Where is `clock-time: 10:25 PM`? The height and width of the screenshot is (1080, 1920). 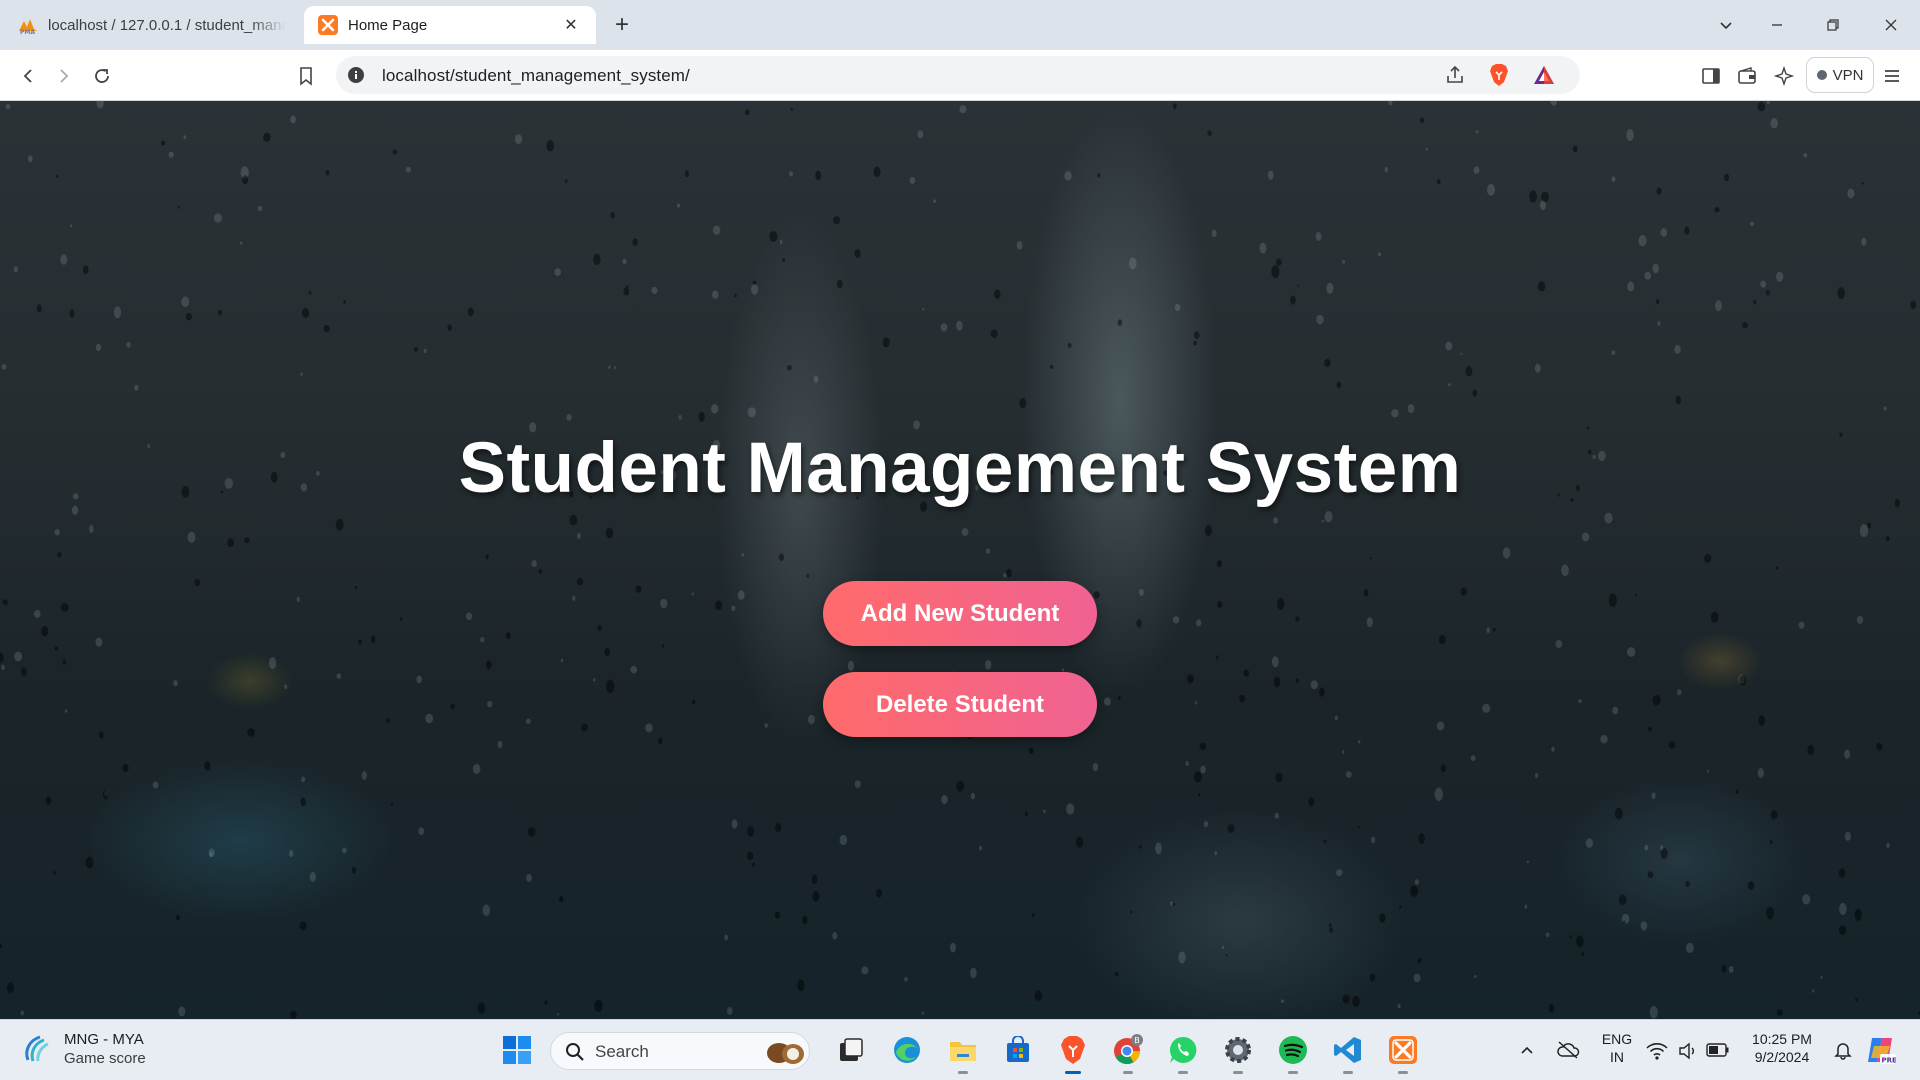 clock-time: 10:25 PM is located at coordinates (1782, 1039).